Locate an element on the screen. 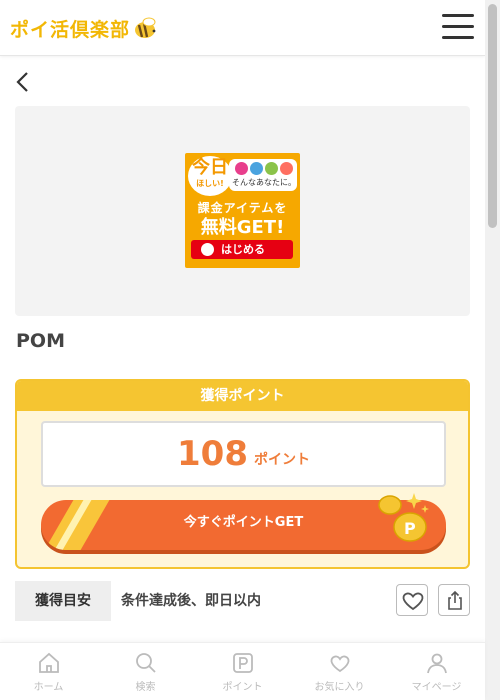 This screenshot has width=500, height=700. banner-bubble: そんなあなたに。 is located at coordinates (263, 175).